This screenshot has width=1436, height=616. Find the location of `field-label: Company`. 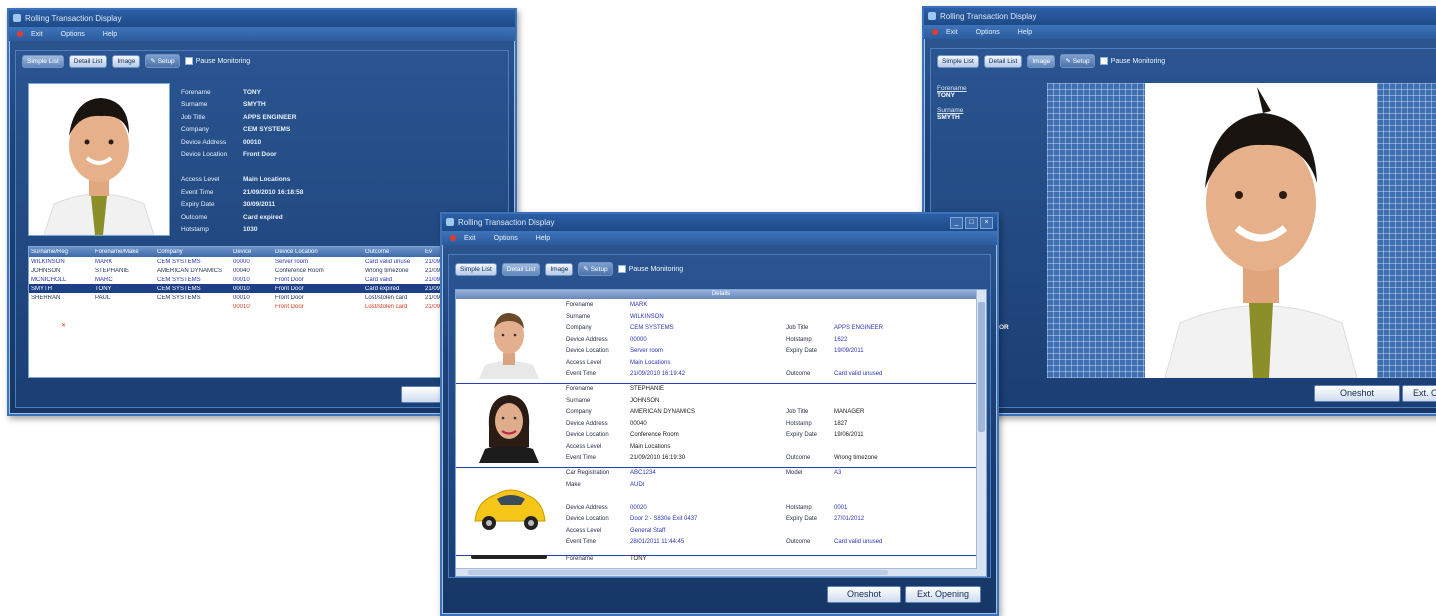

field-label: Company is located at coordinates (579, 412).